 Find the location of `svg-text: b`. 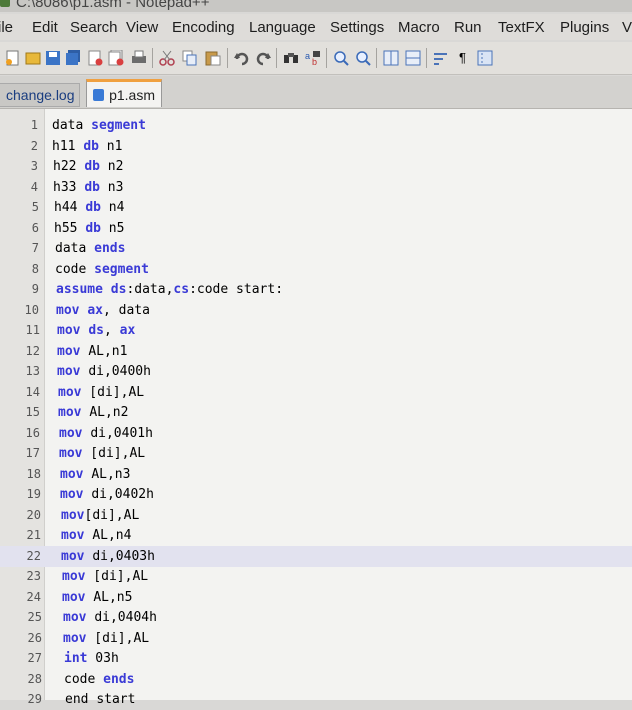

svg-text: b is located at coordinates (314, 61).